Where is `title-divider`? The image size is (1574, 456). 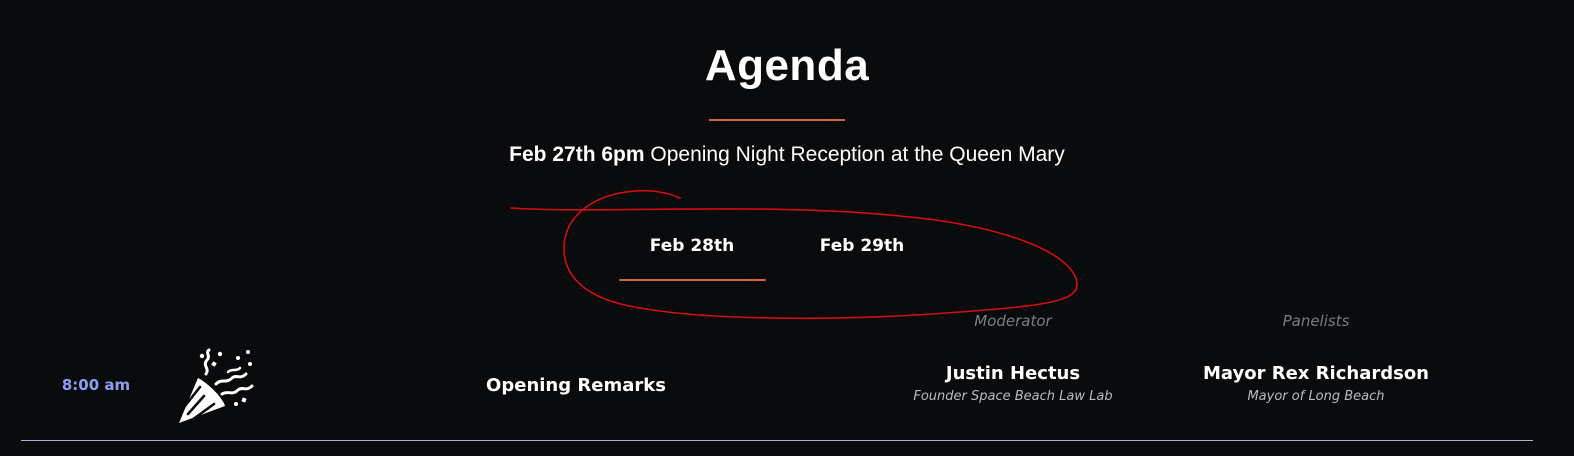 title-divider is located at coordinates (777, 120).